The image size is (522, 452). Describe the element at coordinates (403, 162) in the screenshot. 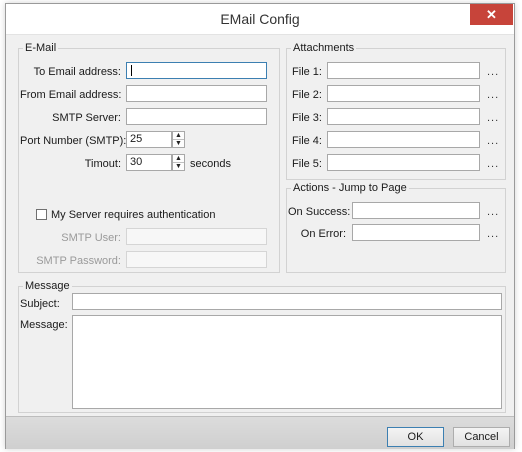

I see `file-5-input` at that location.